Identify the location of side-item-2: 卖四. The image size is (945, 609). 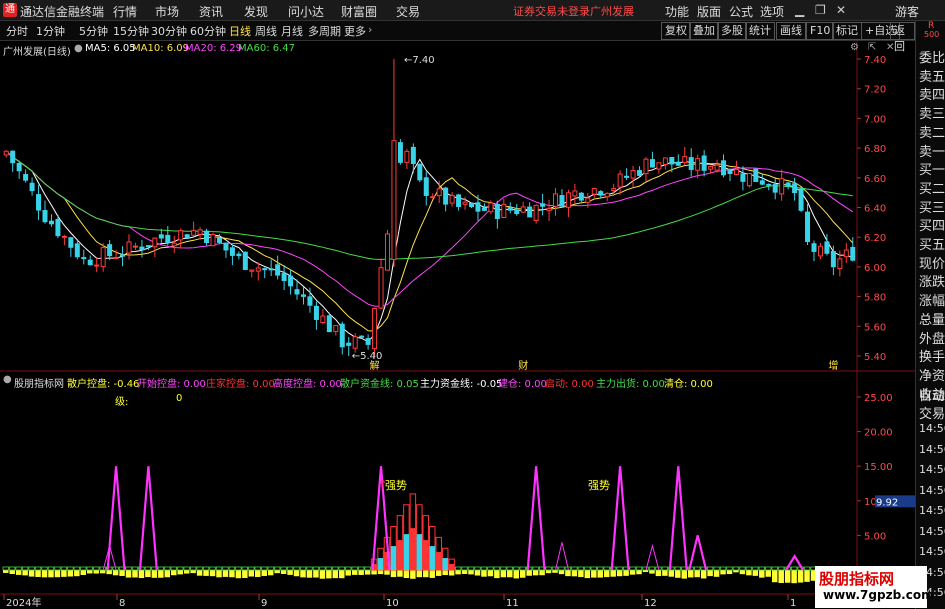
(932, 93).